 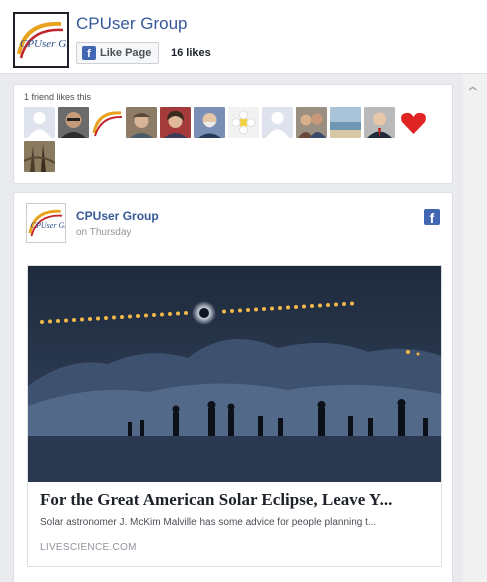 What do you see at coordinates (39, 122) in the screenshot?
I see `default-avatar` at bounding box center [39, 122].